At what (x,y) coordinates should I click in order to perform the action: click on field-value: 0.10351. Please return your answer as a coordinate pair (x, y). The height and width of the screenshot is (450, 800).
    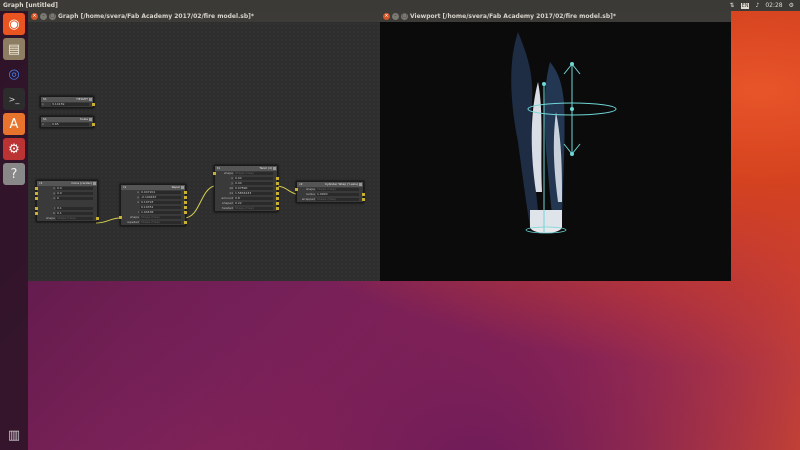
    Looking at the image, I should click on (160, 207).